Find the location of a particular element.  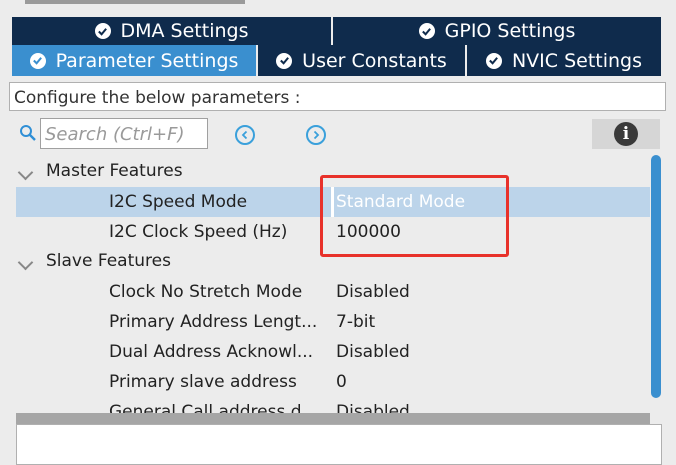

search-input: Search (Ctrl+F) is located at coordinates (124, 133).